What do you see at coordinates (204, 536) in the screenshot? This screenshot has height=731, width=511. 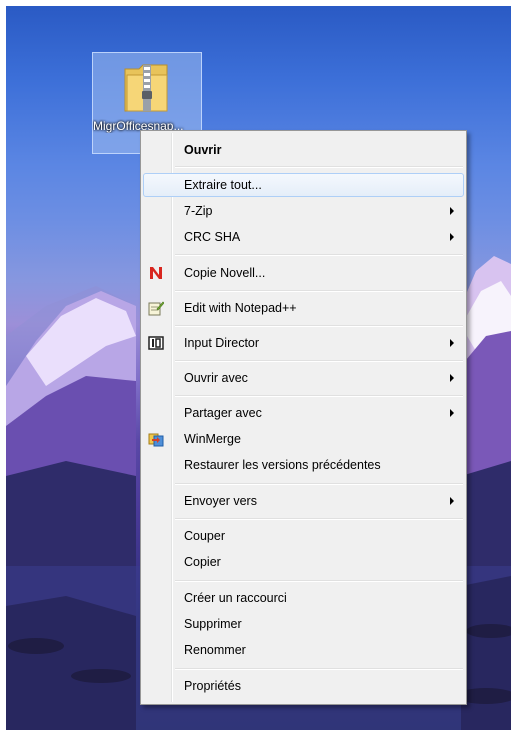 I see `menu-item-label: Couper` at bounding box center [204, 536].